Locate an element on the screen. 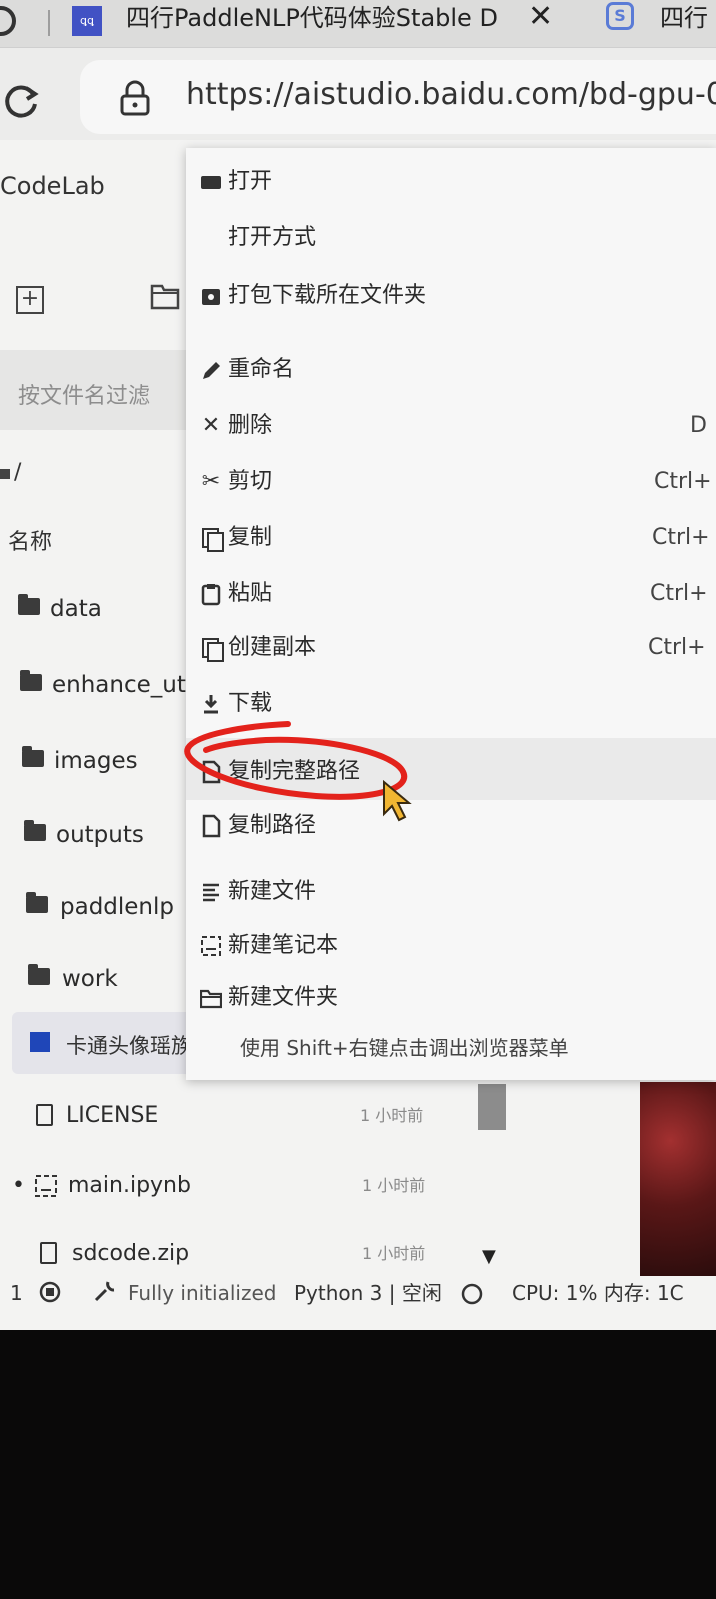  folder-label: work is located at coordinates (90, 979).